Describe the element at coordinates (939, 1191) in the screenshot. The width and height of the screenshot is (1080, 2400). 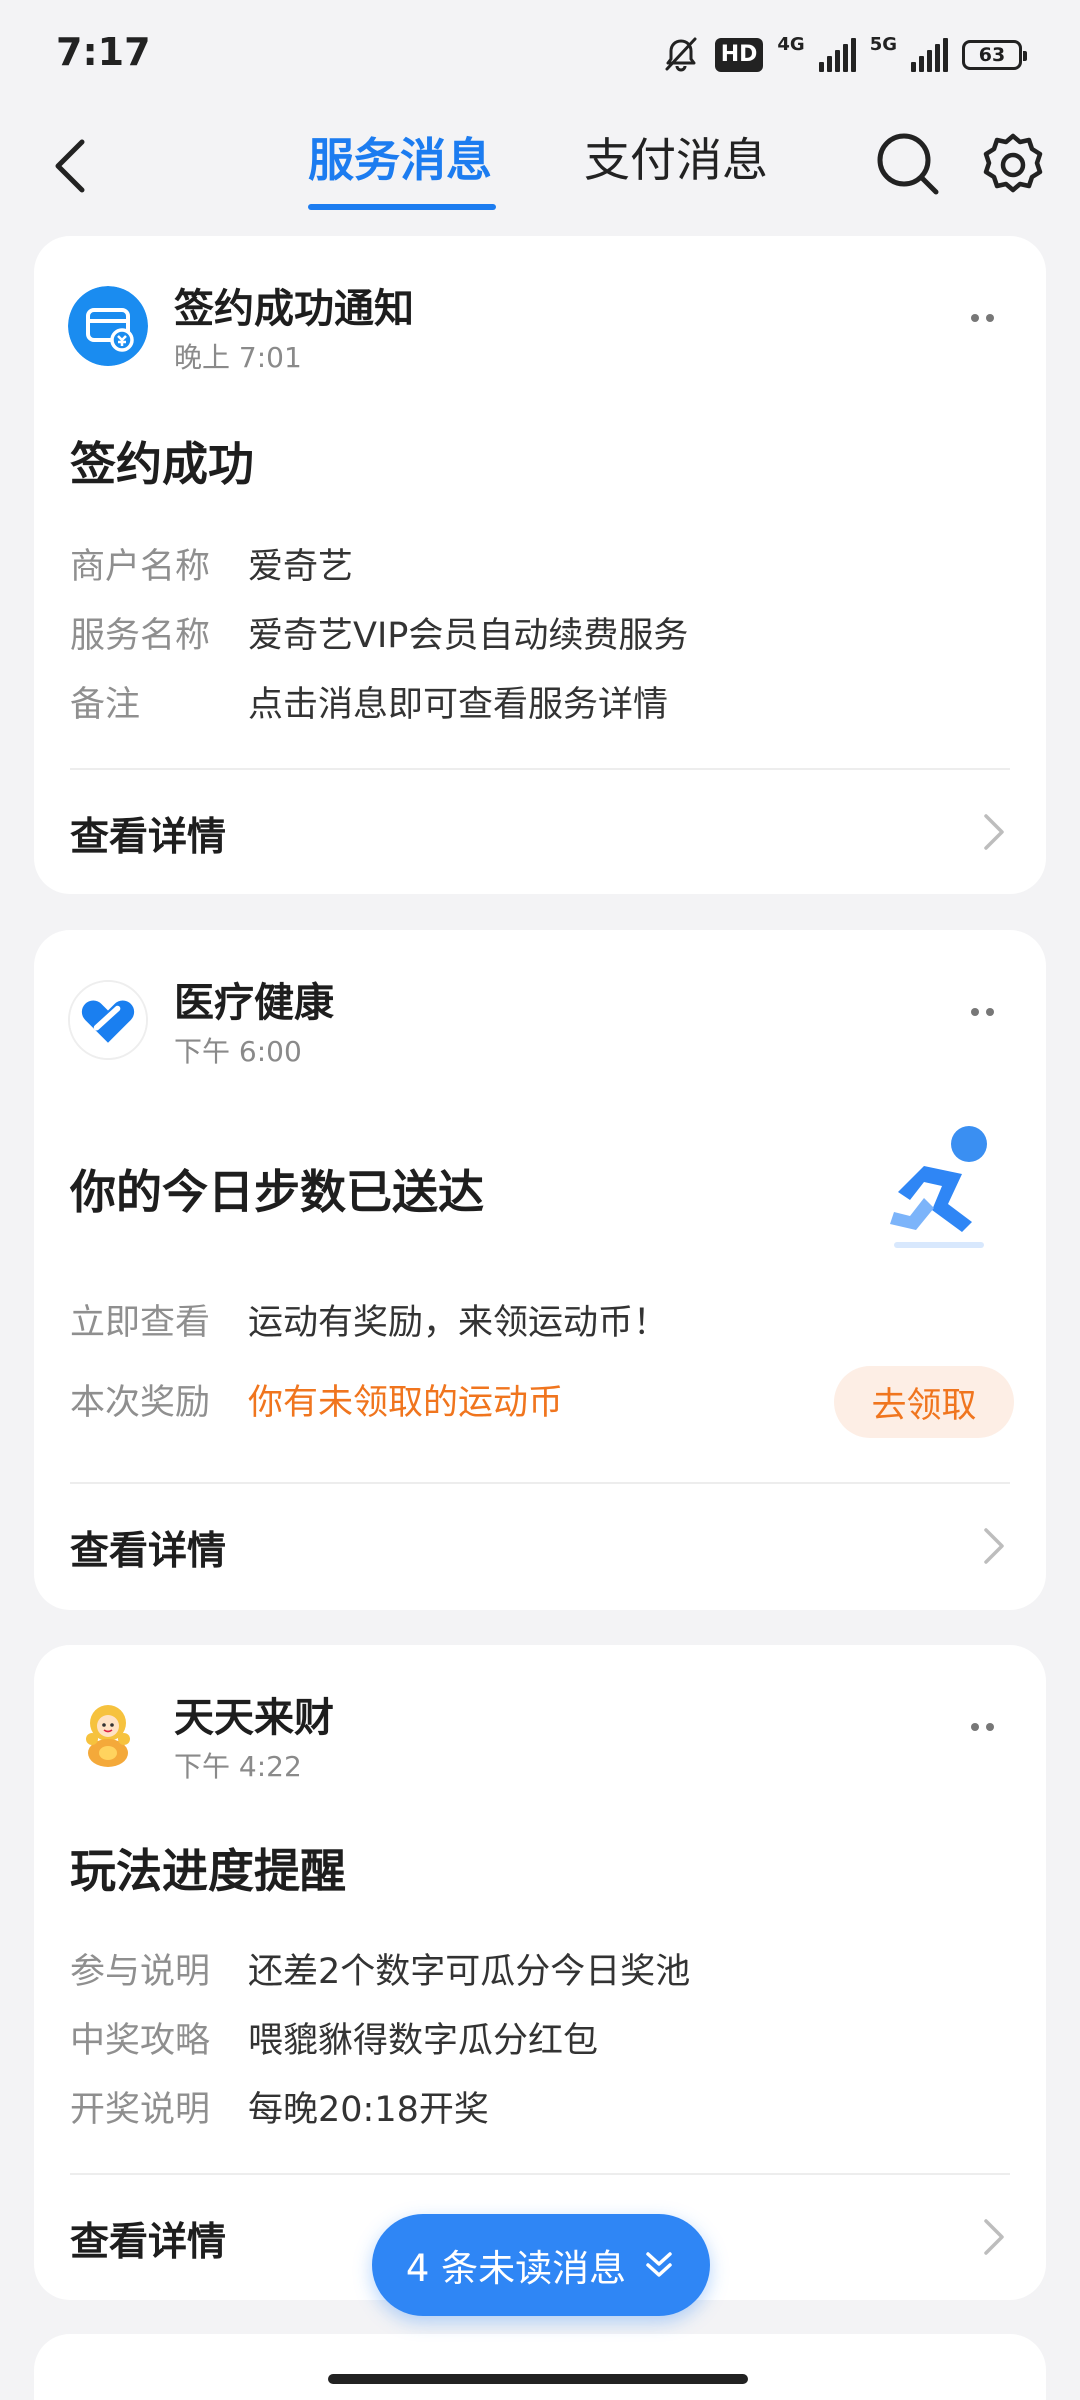
I see `running-person-icon` at that location.